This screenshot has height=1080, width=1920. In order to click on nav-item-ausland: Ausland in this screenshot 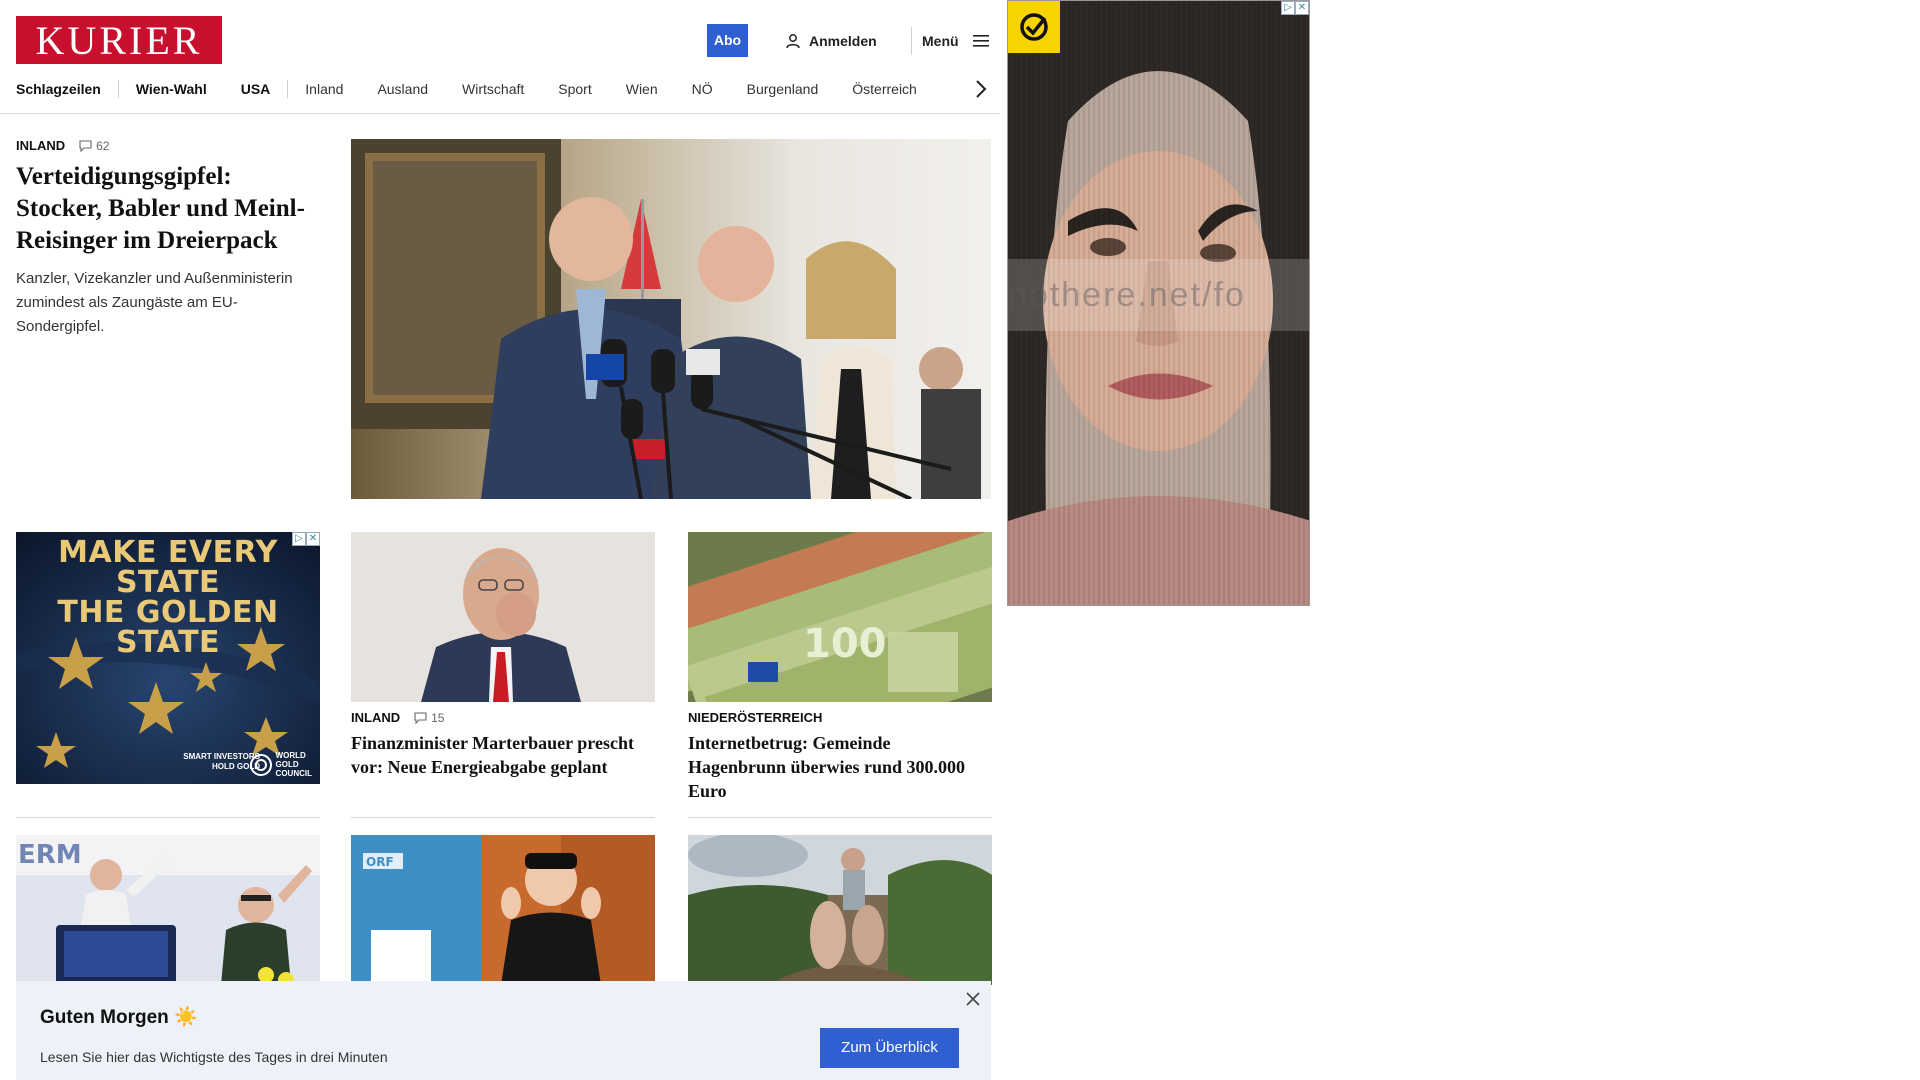, I will do `click(402, 89)`.